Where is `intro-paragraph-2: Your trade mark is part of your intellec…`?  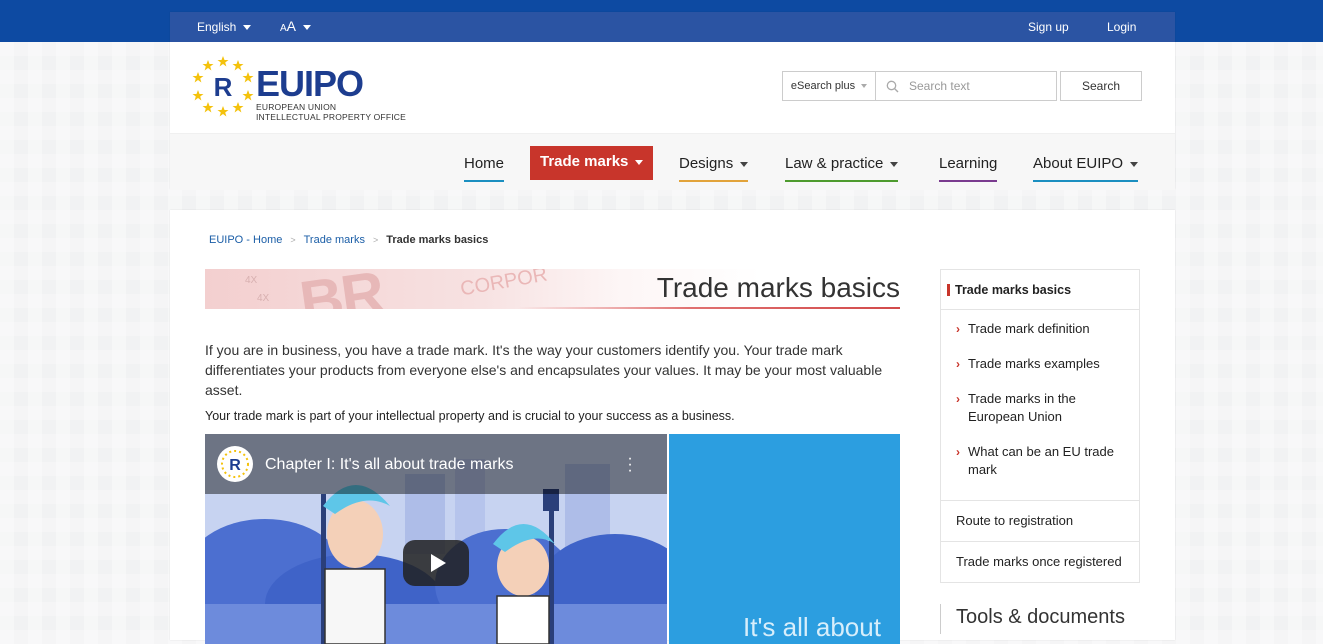 intro-paragraph-2: Your trade mark is part of your intellec… is located at coordinates (470, 416).